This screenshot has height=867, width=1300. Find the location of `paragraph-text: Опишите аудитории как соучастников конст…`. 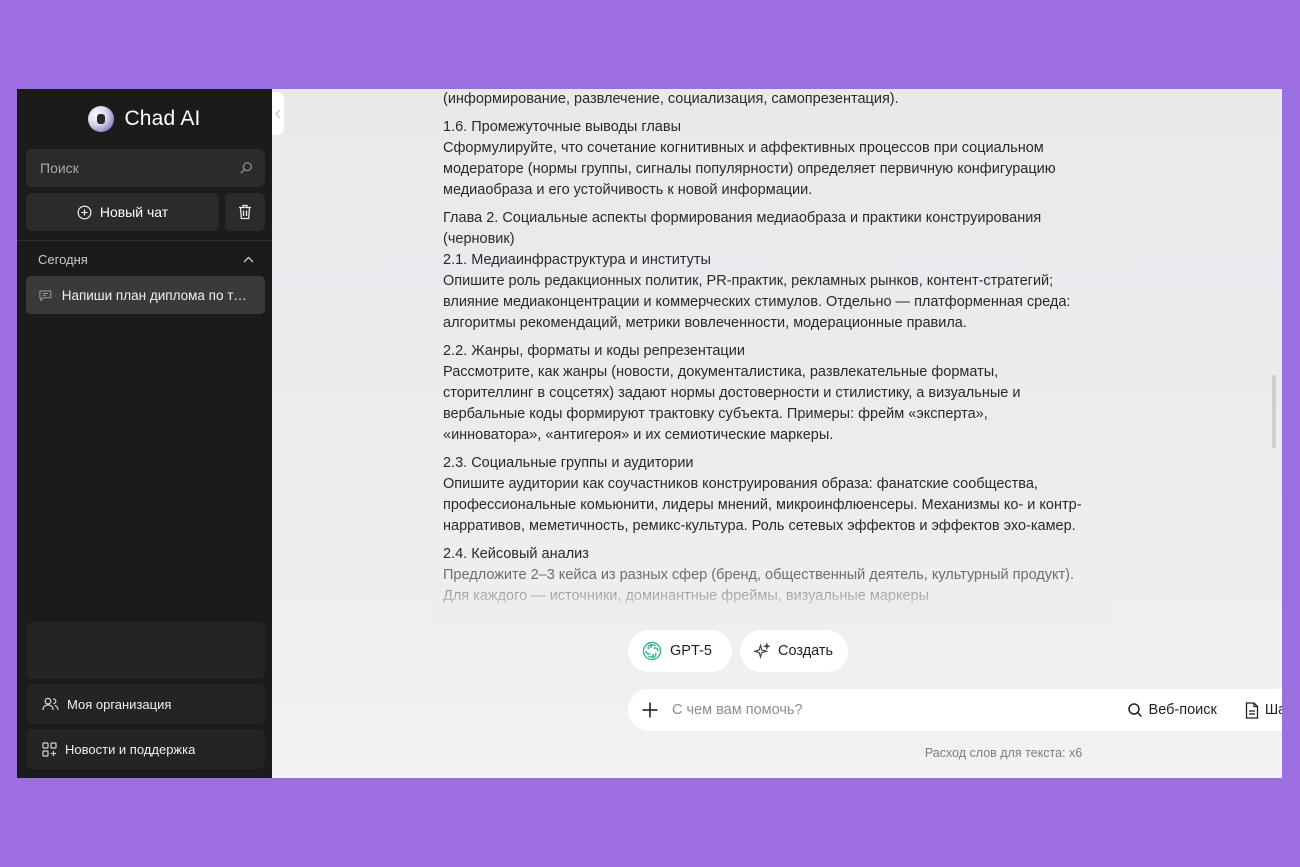

paragraph-text: Опишите аудитории как соучастников конст… is located at coordinates (762, 505).